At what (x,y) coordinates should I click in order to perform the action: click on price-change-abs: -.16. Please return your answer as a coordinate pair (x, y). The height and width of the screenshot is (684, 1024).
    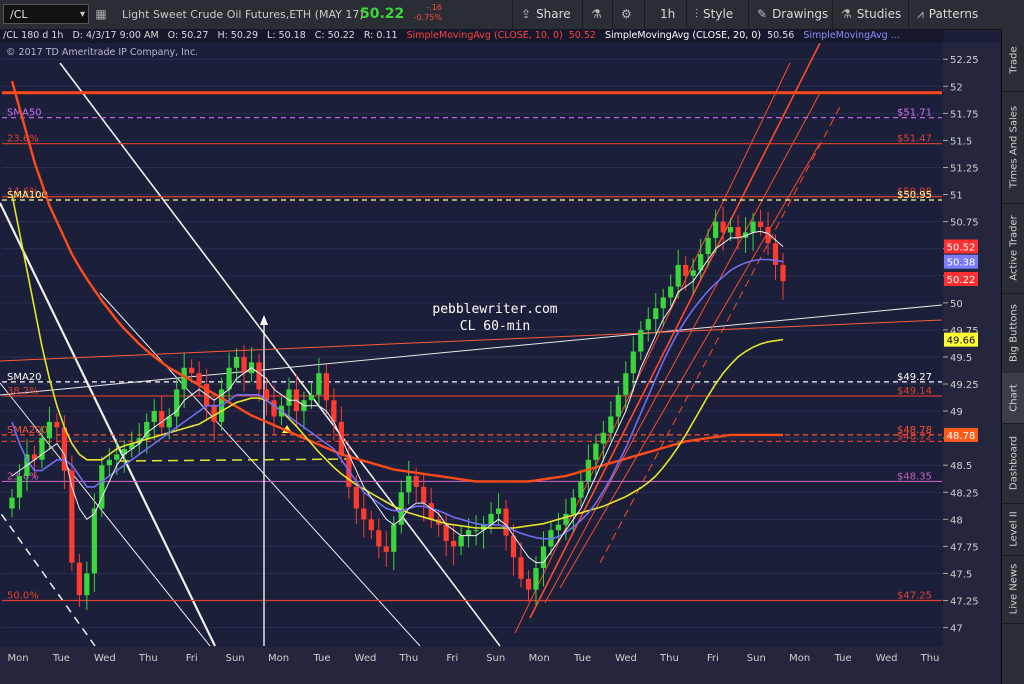
    Looking at the image, I should click on (434, 7).